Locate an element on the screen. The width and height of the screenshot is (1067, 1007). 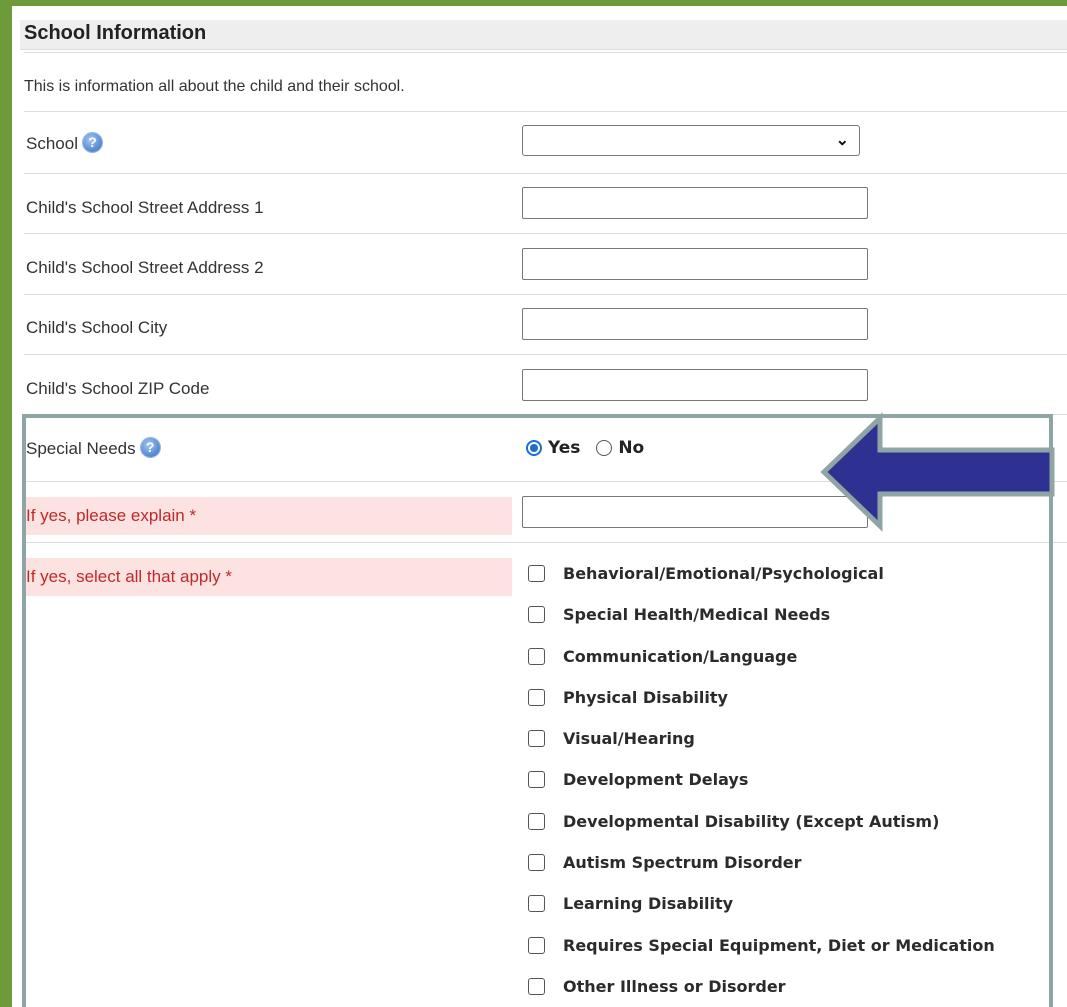
city-input is located at coordinates (695, 324).